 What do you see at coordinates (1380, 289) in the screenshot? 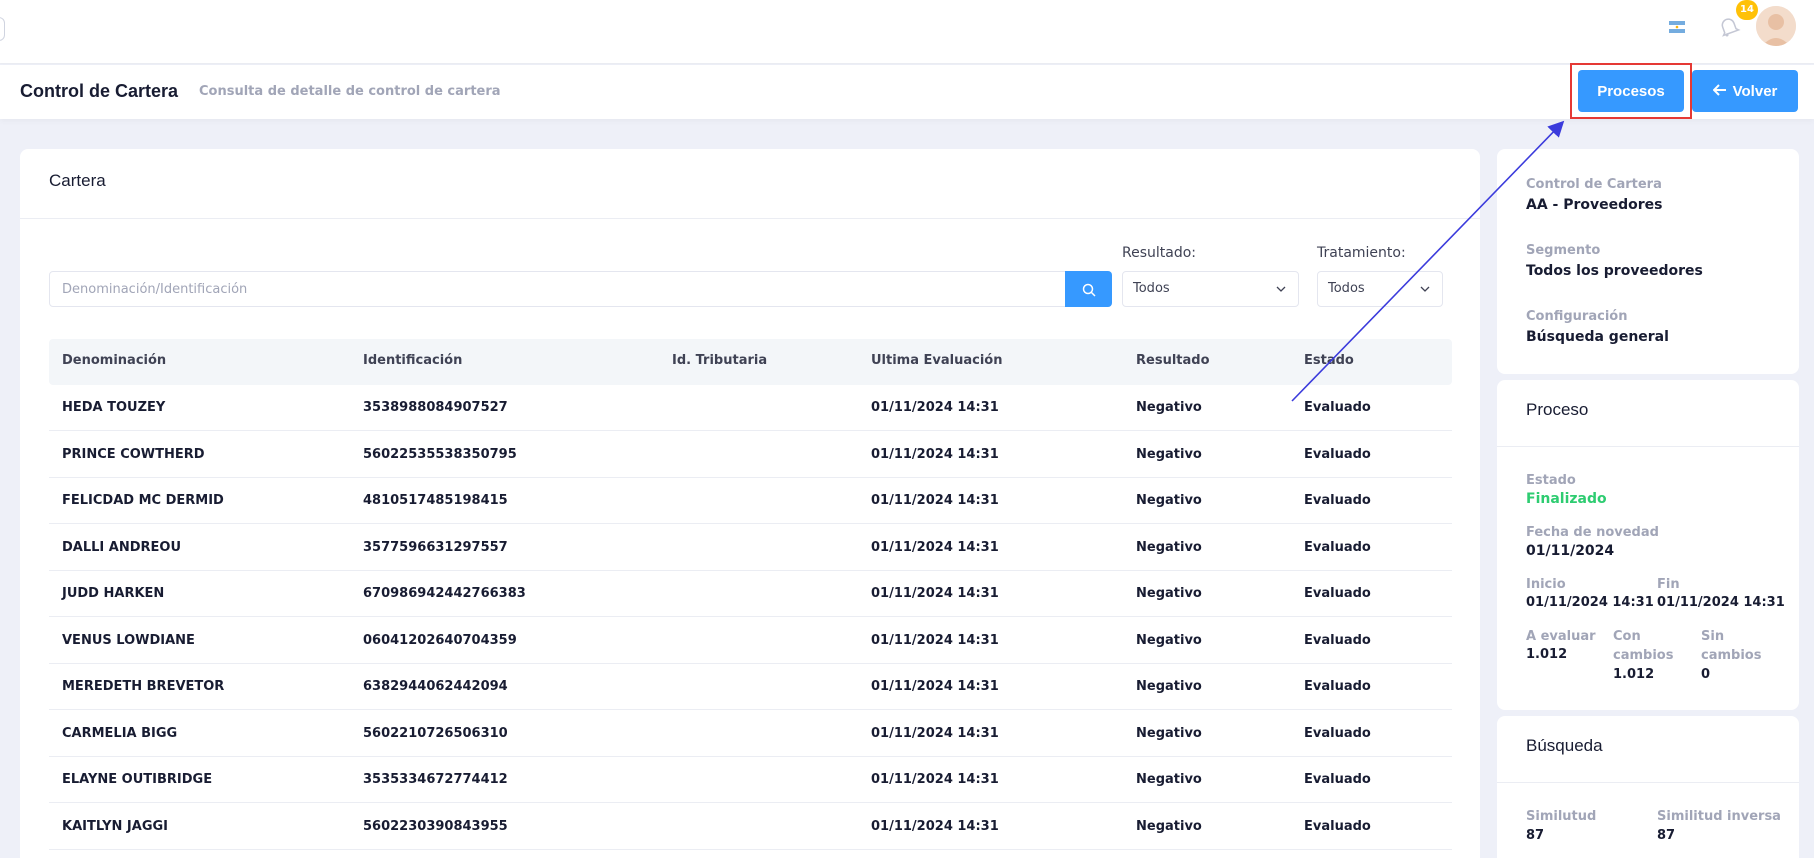
I see `tratamiento-select: Todos` at bounding box center [1380, 289].